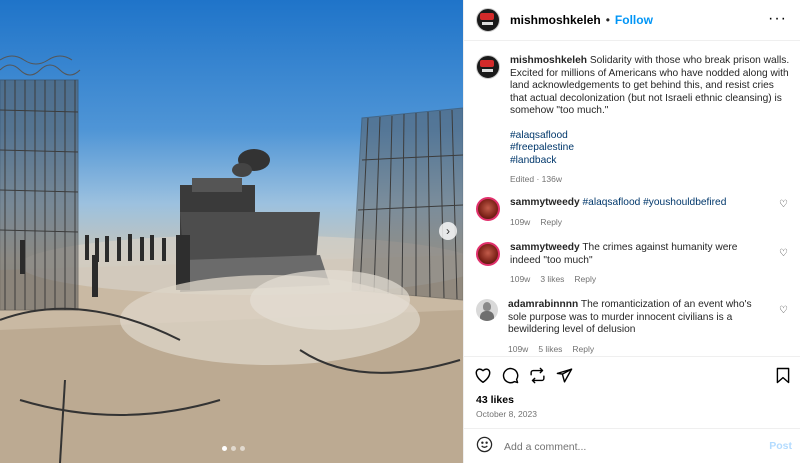 This screenshot has height=464, width=800. I want to click on chevron-right-icon: ›, so click(448, 231).